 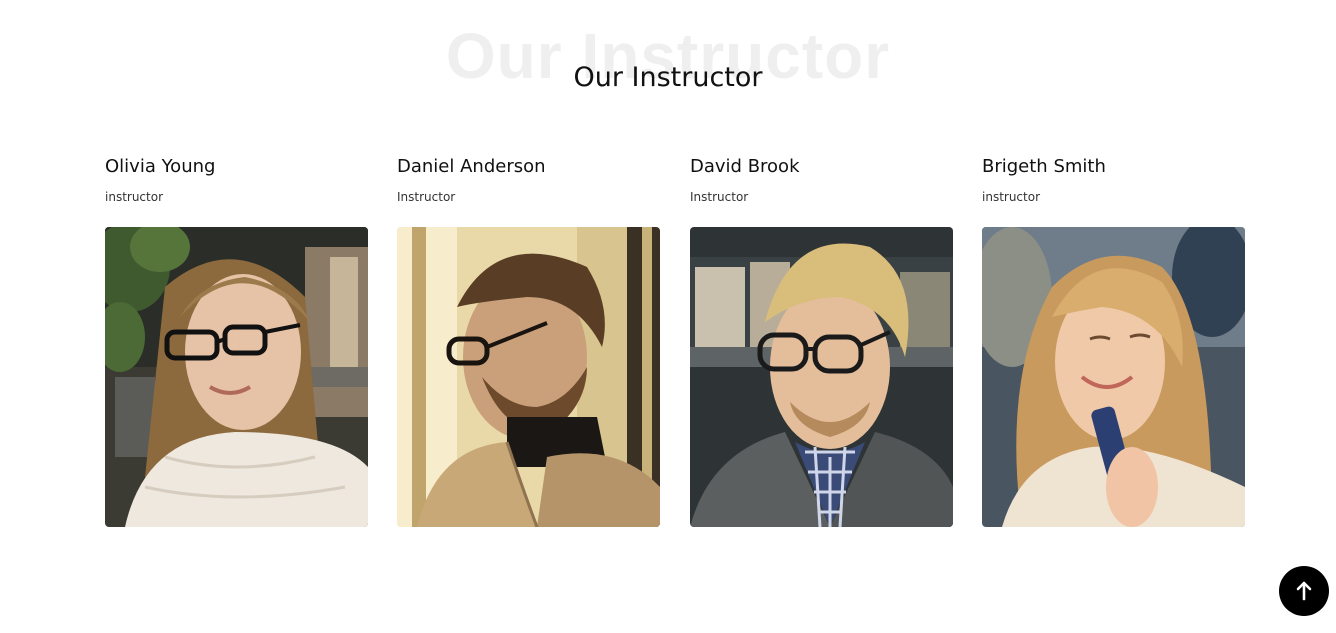 I want to click on arrow-up-icon, so click(x=1304, y=591).